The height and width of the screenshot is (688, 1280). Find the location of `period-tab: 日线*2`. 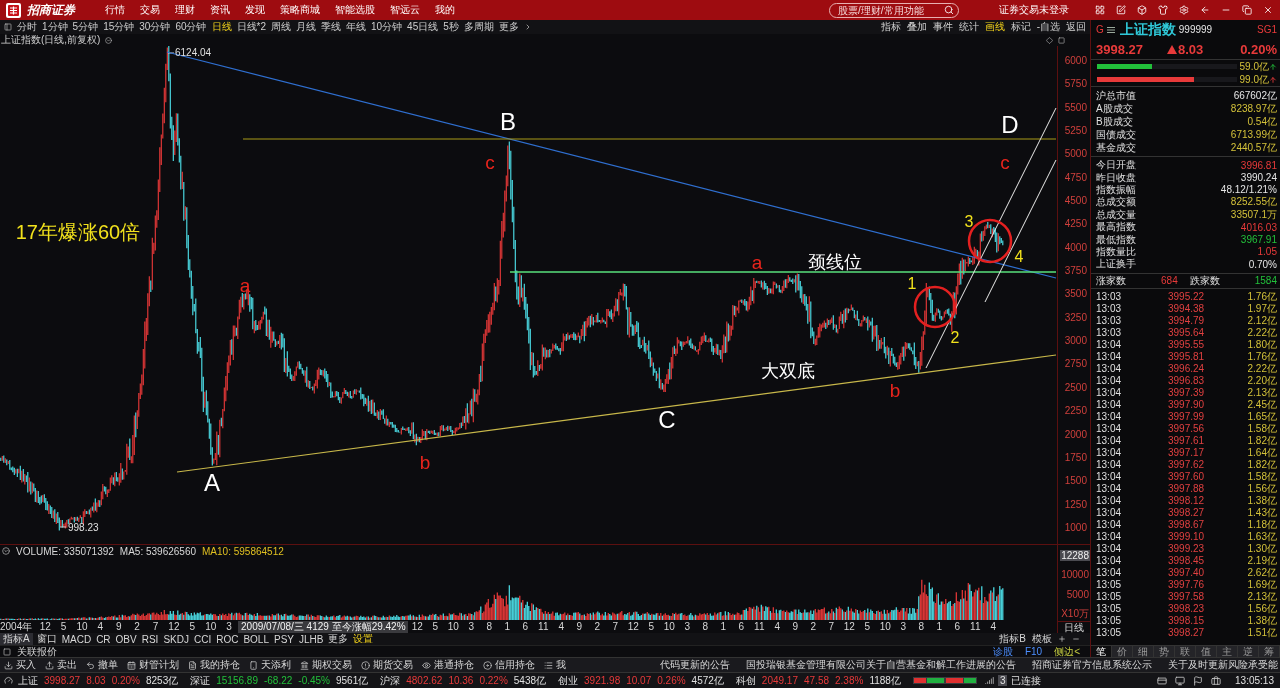

period-tab: 日线*2 is located at coordinates (251, 27).